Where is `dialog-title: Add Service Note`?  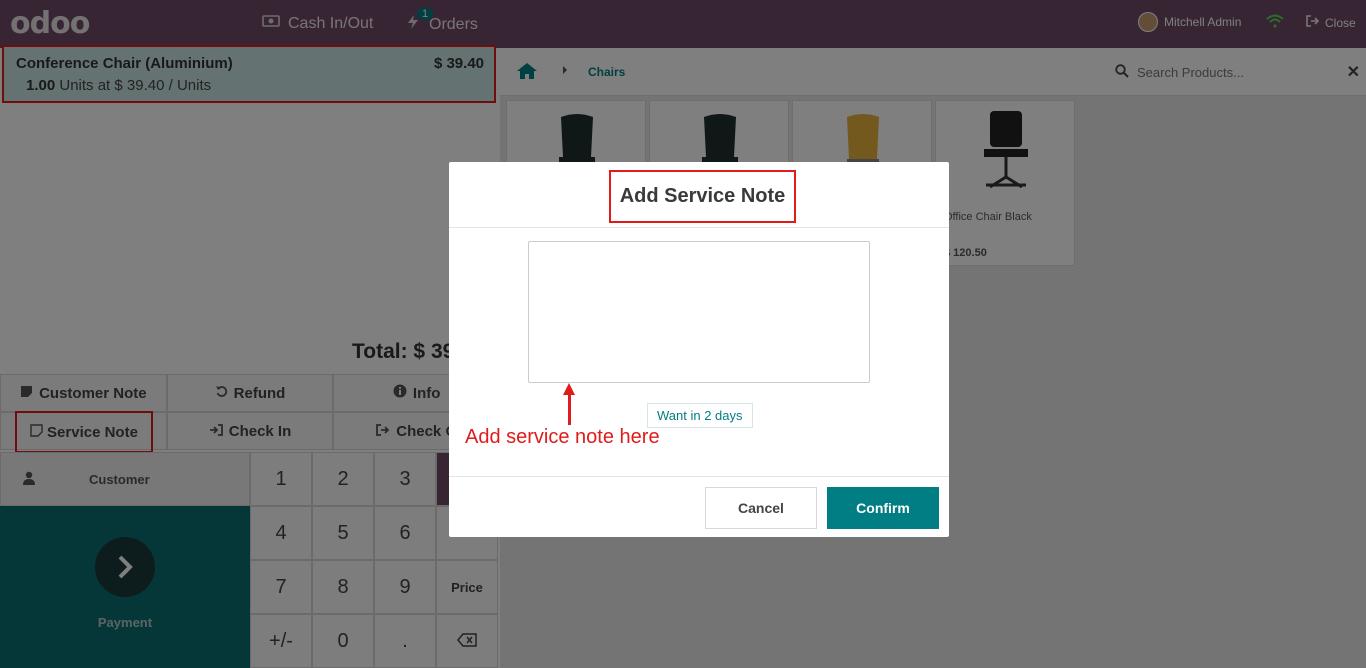
dialog-title: Add Service Note is located at coordinates (702, 196).